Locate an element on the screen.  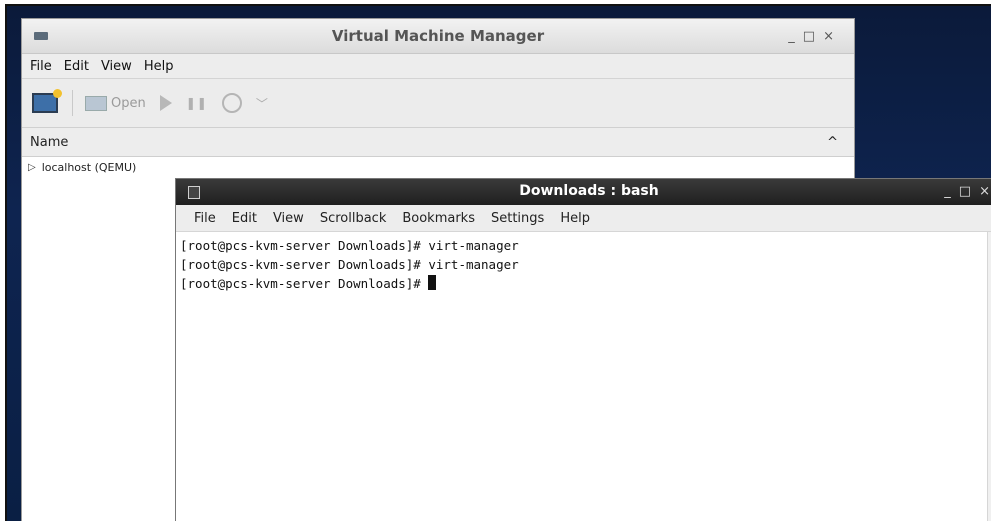
menu-file: File is located at coordinates (41, 66).